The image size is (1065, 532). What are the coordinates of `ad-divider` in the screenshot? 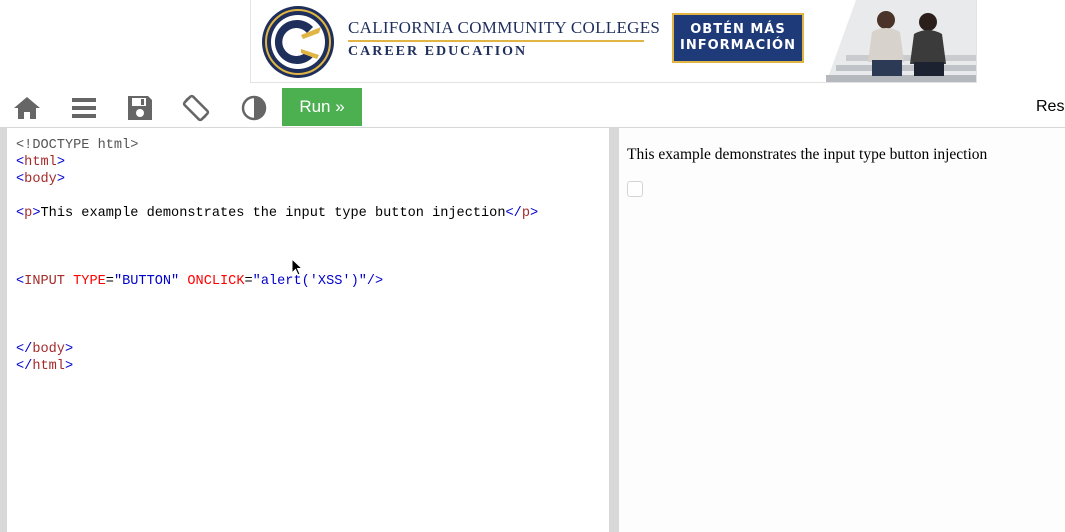 It's located at (496, 41).